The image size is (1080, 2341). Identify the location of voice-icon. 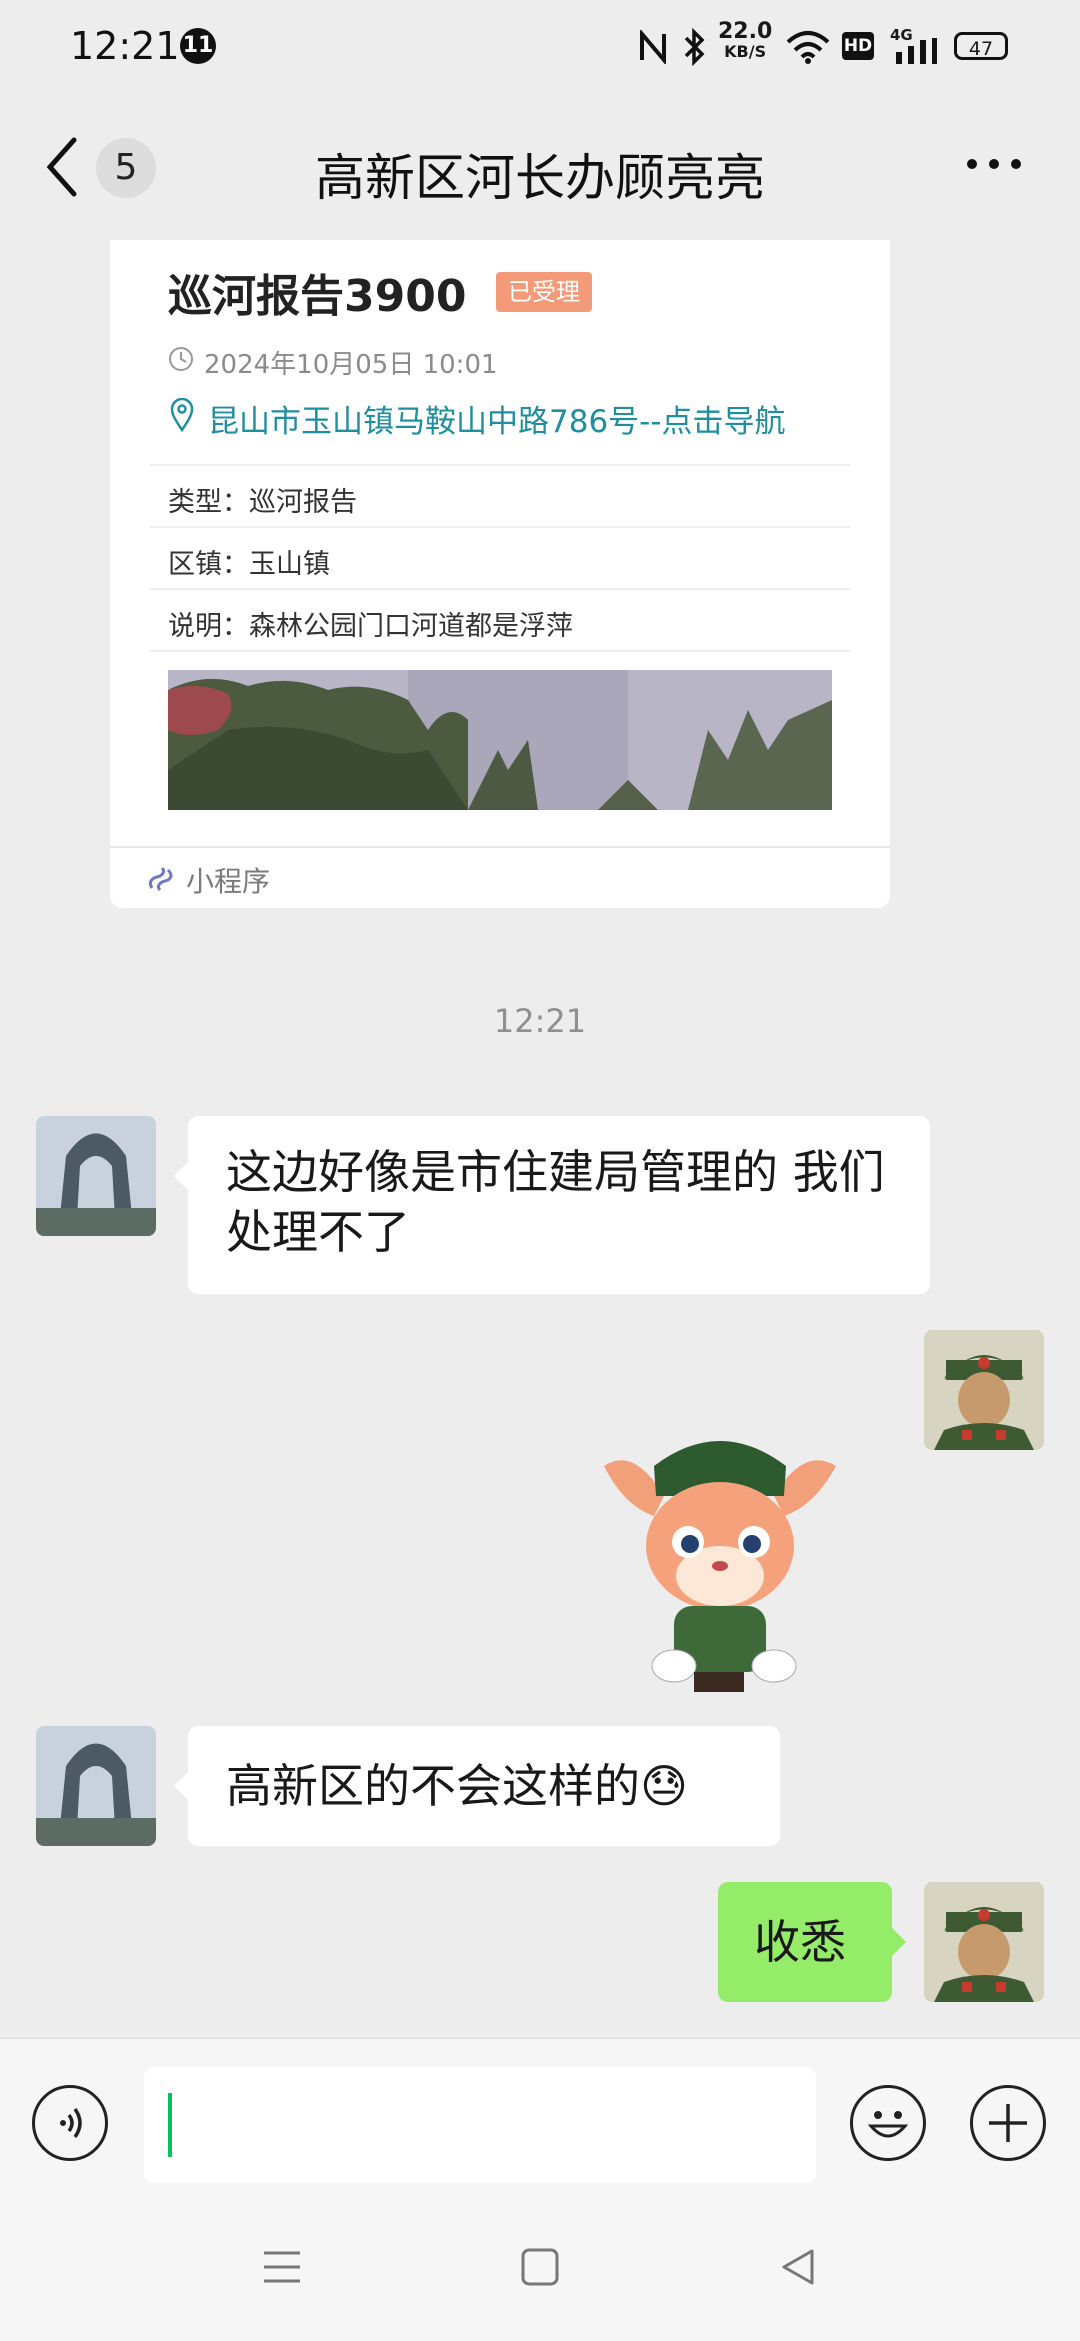
(71, 2123).